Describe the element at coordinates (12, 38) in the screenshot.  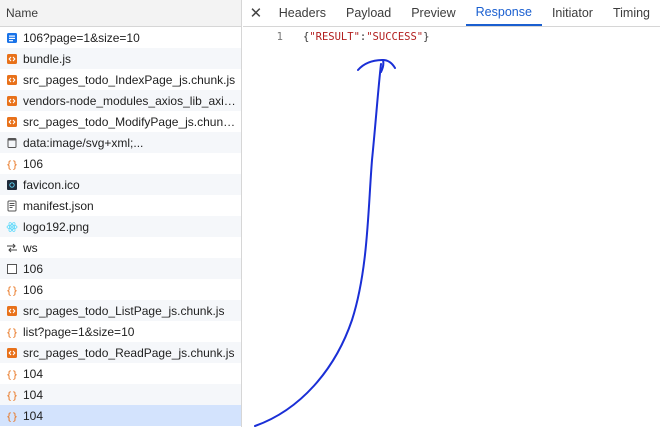
I see `document-icon` at that location.